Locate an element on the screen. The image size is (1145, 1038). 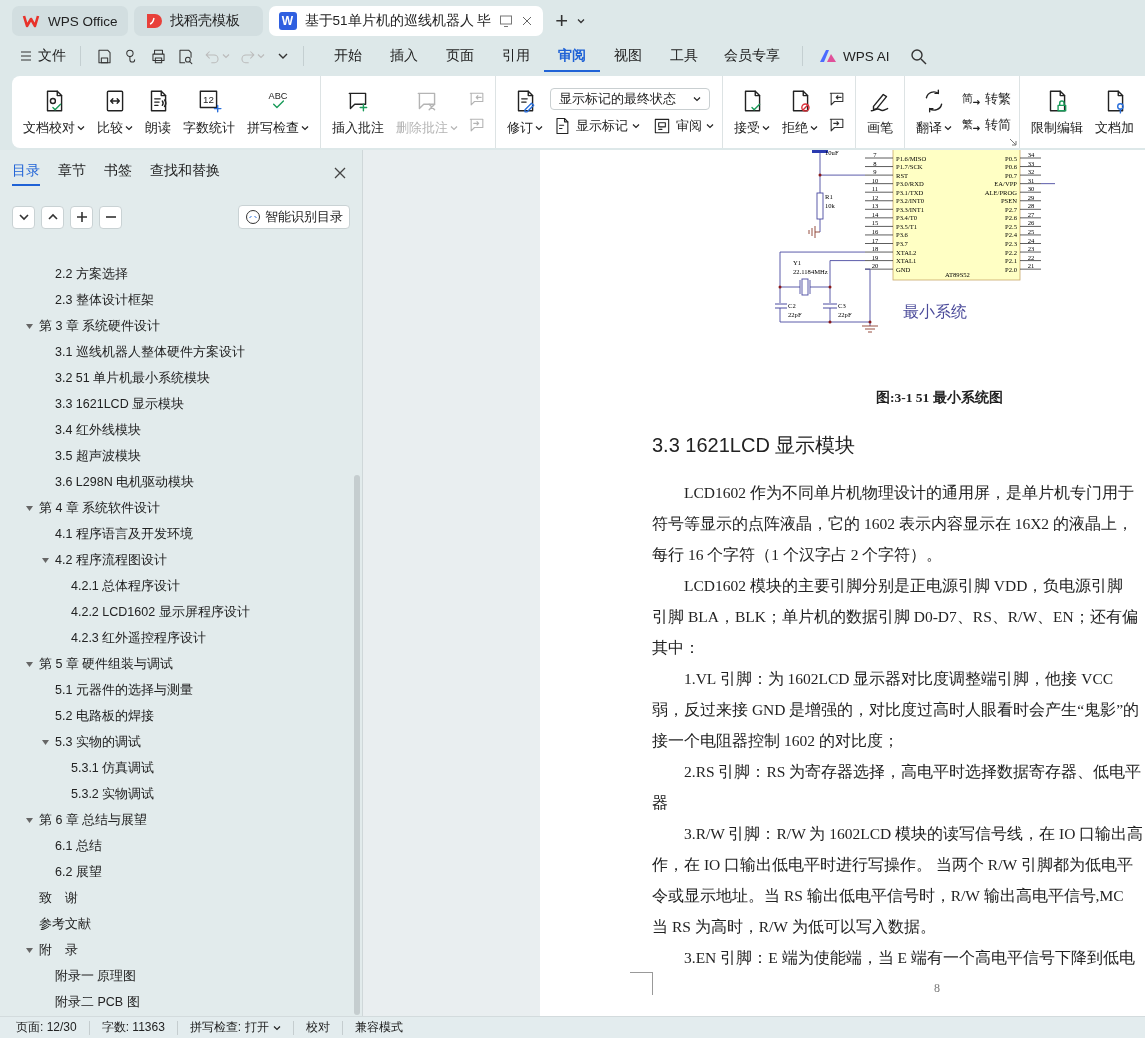
toc-item: 附录二 PCB 图 is located at coordinates (97, 1002).